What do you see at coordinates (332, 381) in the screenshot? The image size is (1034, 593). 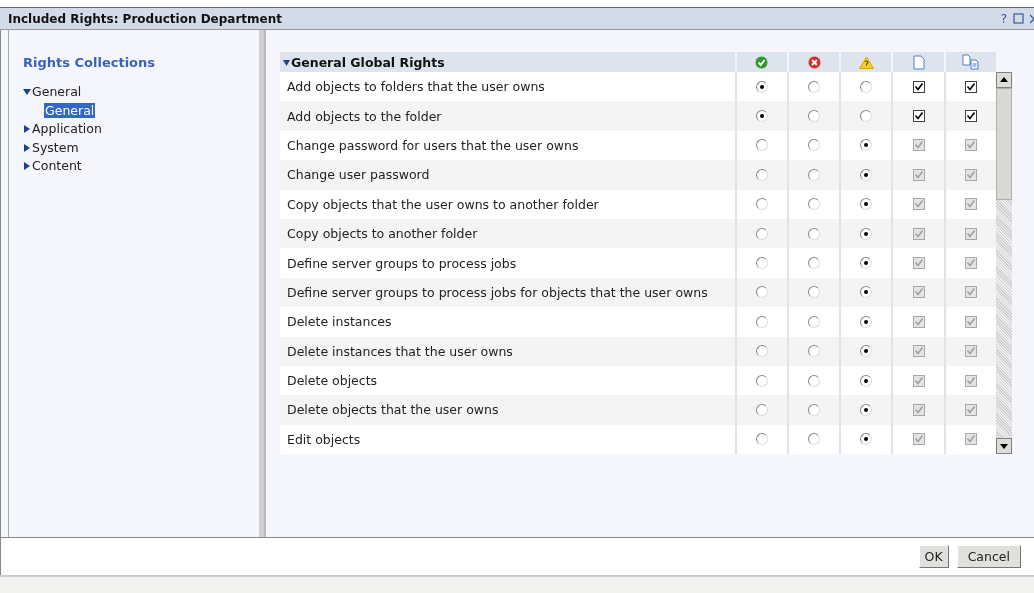 I see `right-label: Delete objects` at bounding box center [332, 381].